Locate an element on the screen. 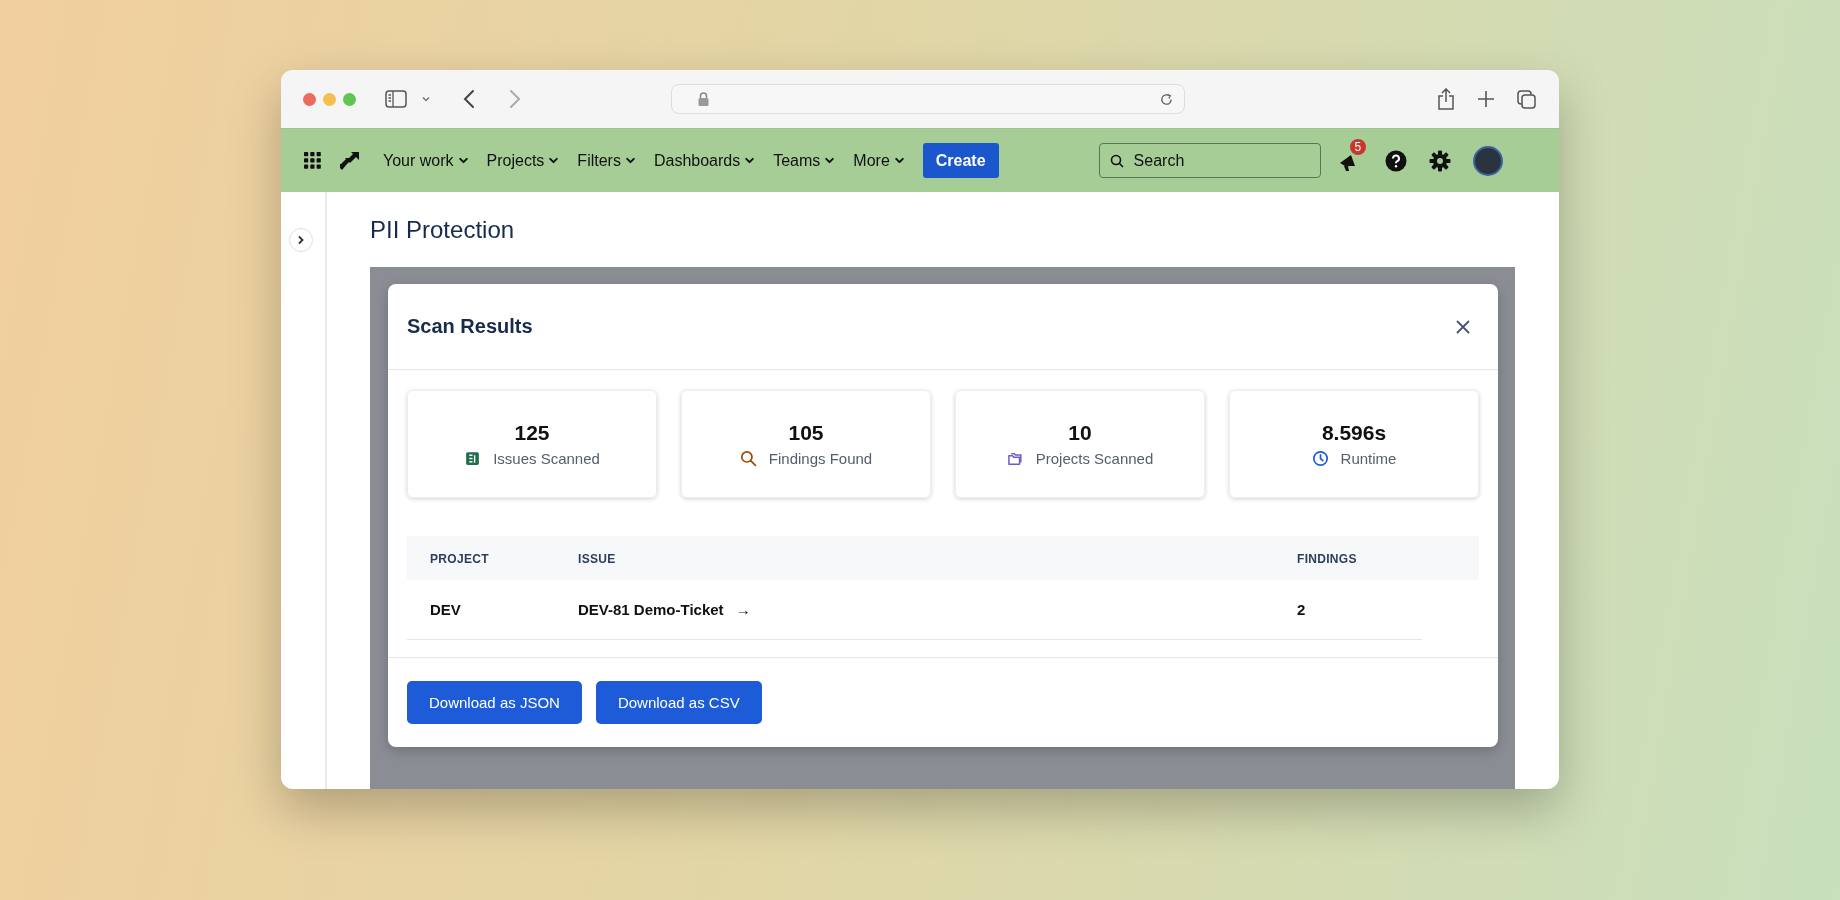 Image resolution: width=1840 pixels, height=900 pixels. document-icon is located at coordinates (473, 458).